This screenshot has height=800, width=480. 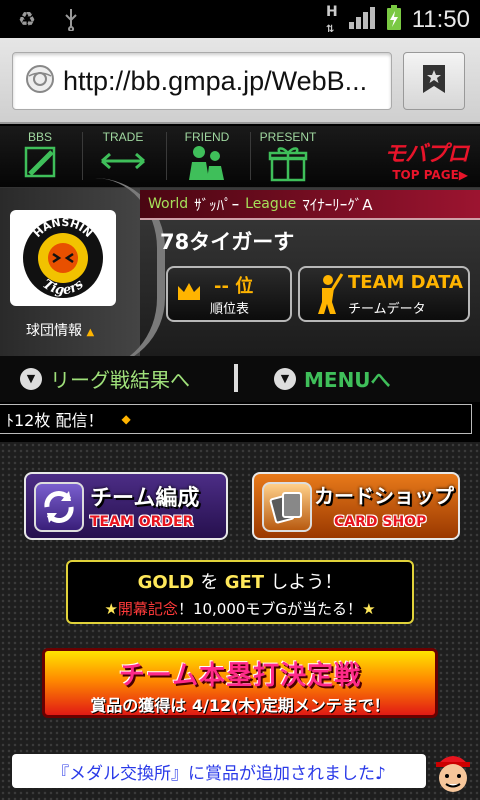 I want to click on homerun-contest-banner: チーム本塁打決定戦 賞品の獲得は 4/12(木)定期メンテまで！, so click(x=240, y=683).